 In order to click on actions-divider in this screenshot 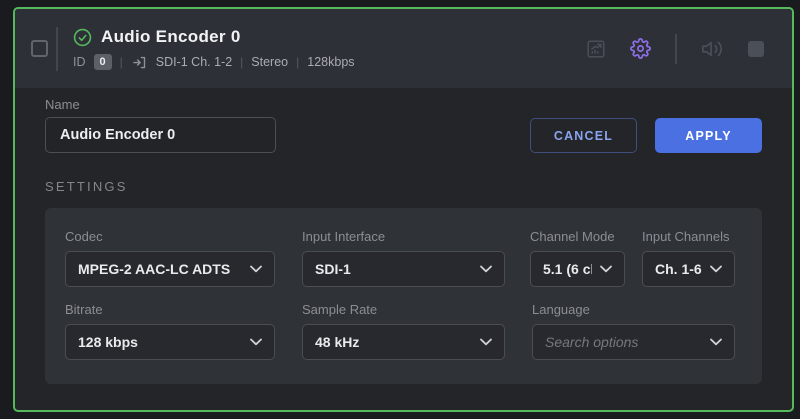, I will do `click(676, 48)`.